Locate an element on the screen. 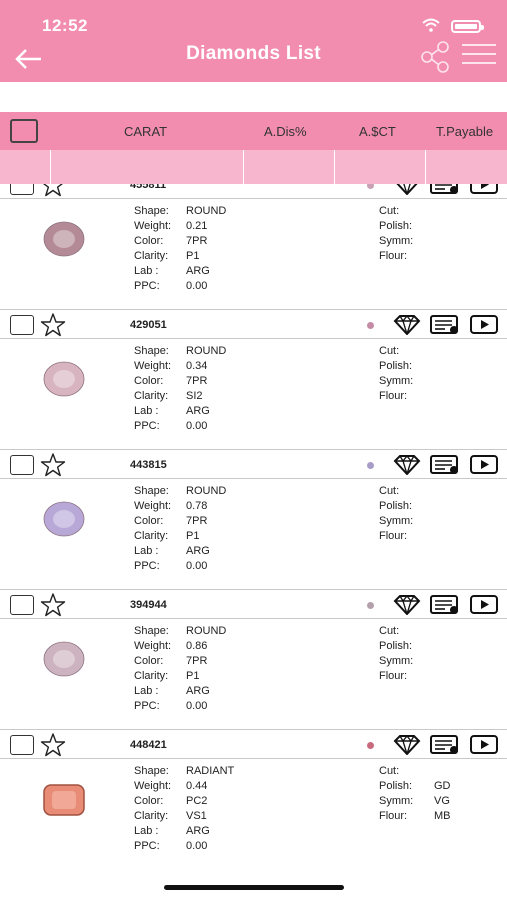 This screenshot has width=507, height=900. stock-number: 455811 is located at coordinates (148, 187).